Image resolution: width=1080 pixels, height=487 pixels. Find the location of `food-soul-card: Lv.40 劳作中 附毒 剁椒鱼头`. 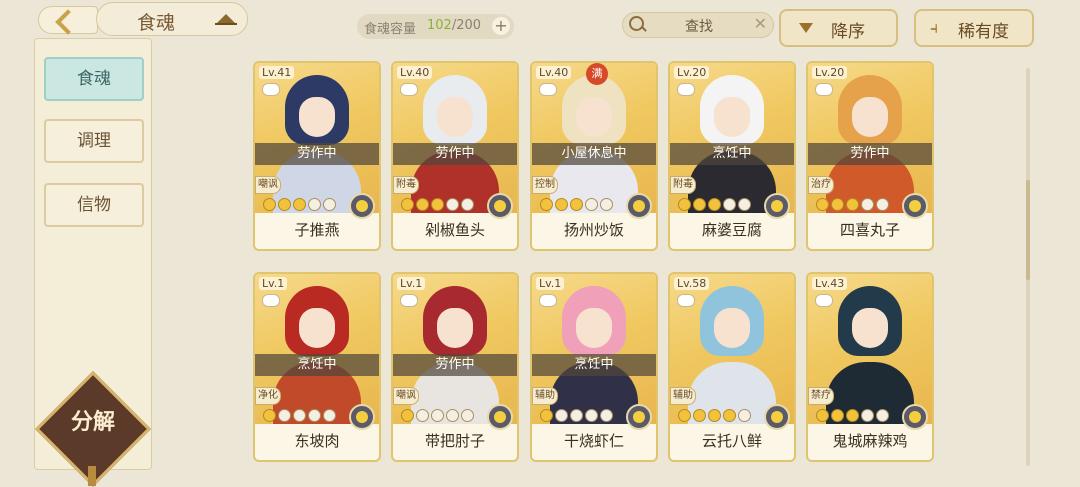

food-soul-card: Lv.40 劳作中 附毒 剁椒鱼头 is located at coordinates (455, 156).